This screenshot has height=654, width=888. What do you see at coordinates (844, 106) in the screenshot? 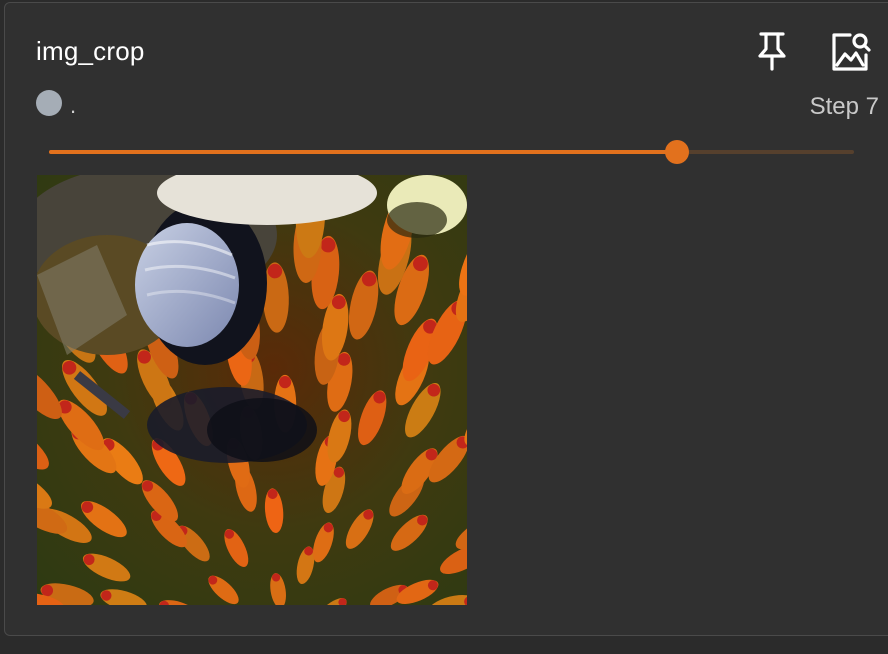
I see `step-label: Step 7` at bounding box center [844, 106].